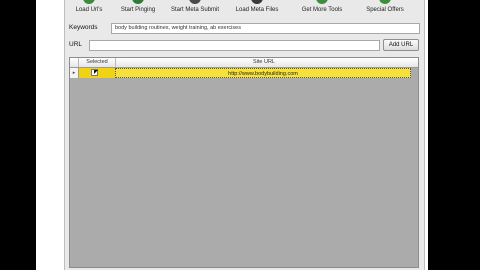 Image resolution: width=480 pixels, height=270 pixels. Describe the element at coordinates (76, 44) in the screenshot. I see `url-label: URL` at that location.